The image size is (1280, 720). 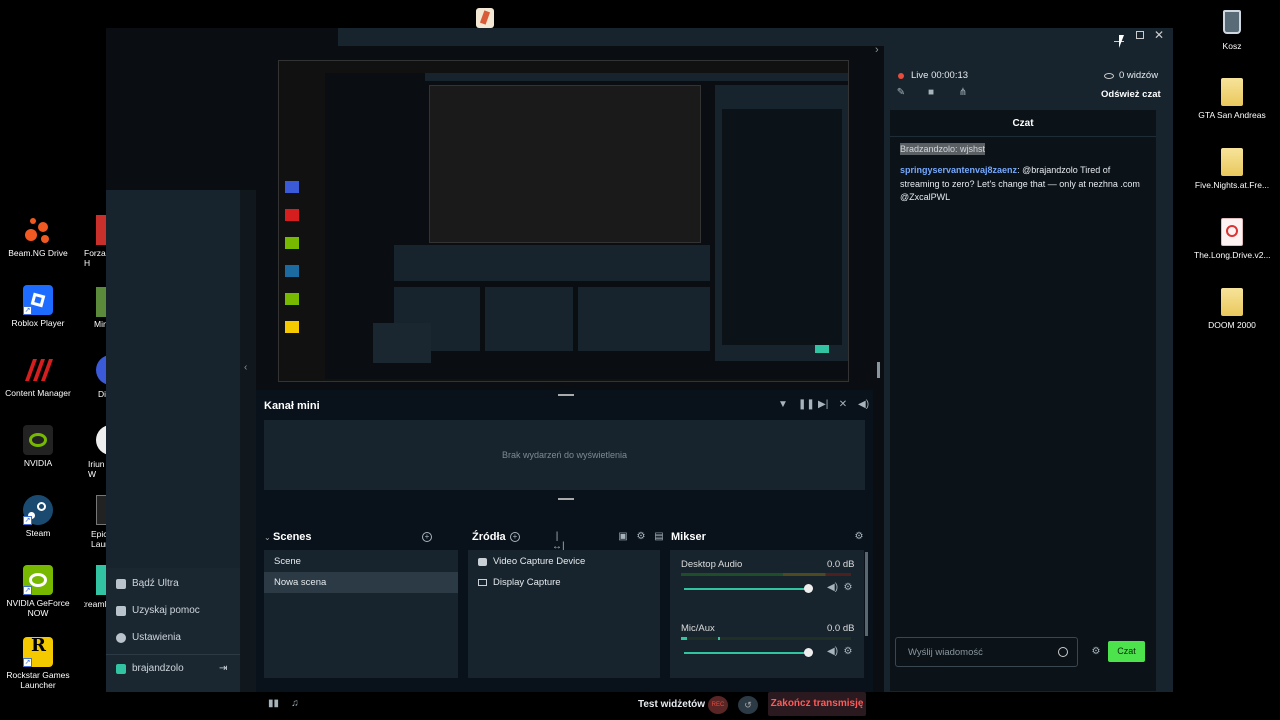 I want to click on nav-item-help: Uzyskaj pomoc, so click(x=158, y=610).